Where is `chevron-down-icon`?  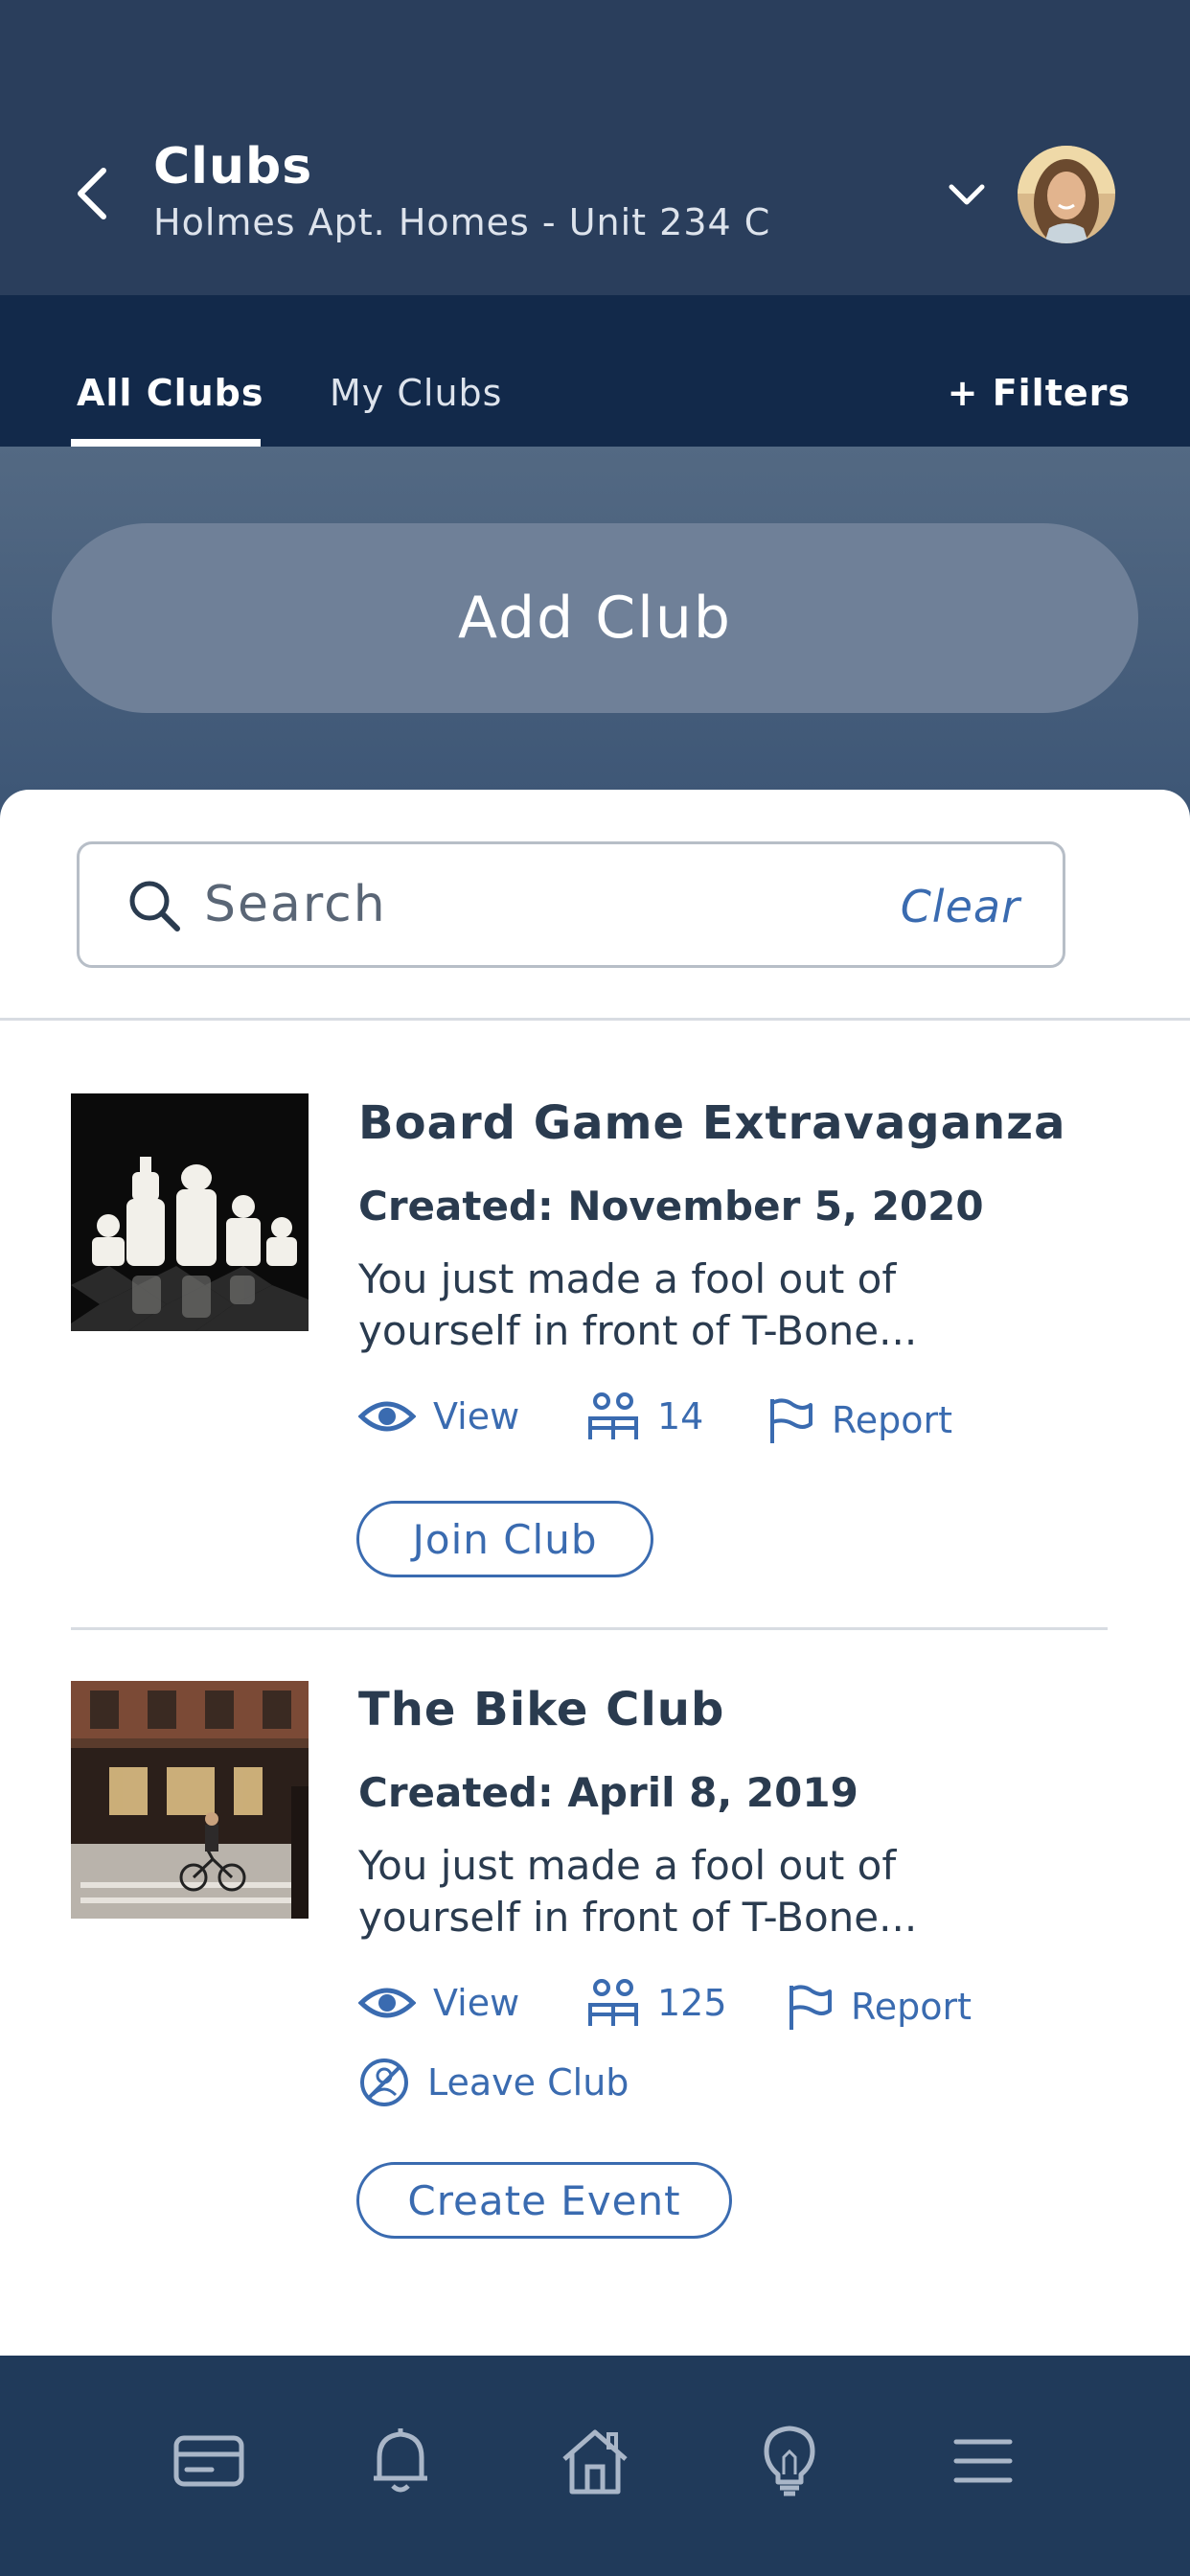 chevron-down-icon is located at coordinates (967, 194).